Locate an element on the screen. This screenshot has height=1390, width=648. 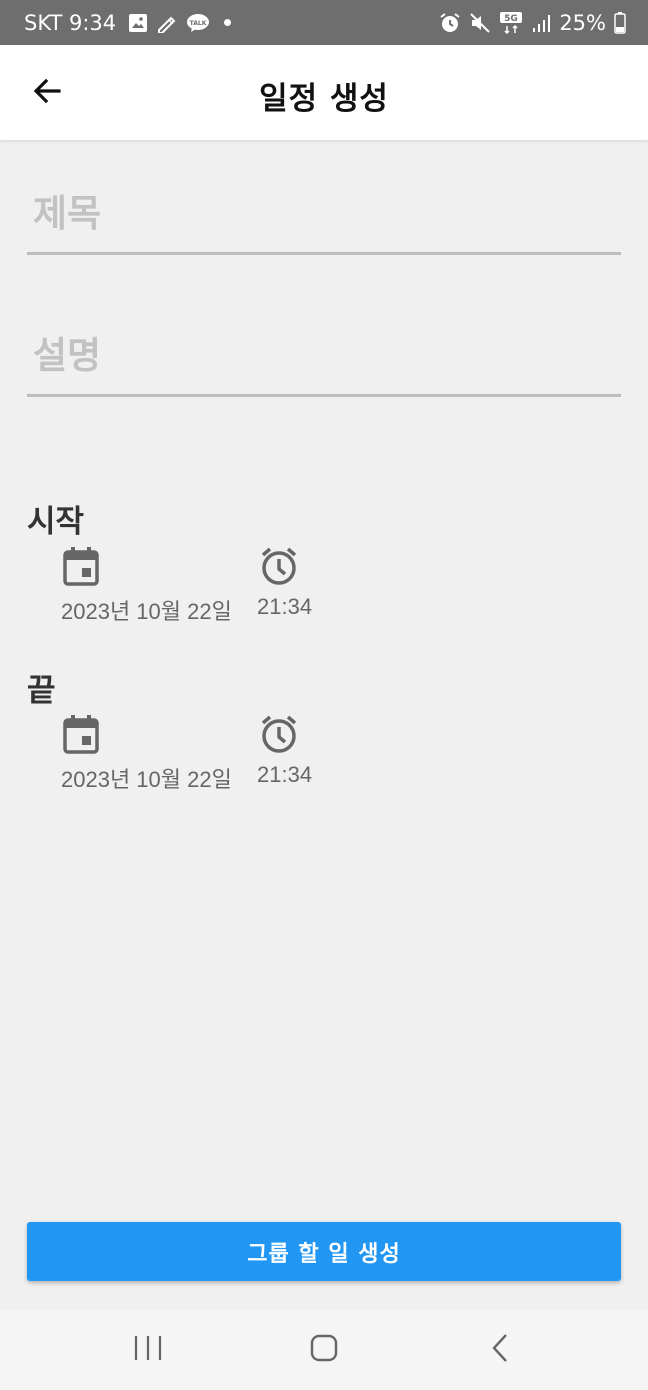
app-bar: 일정 생성 is located at coordinates (324, 92).